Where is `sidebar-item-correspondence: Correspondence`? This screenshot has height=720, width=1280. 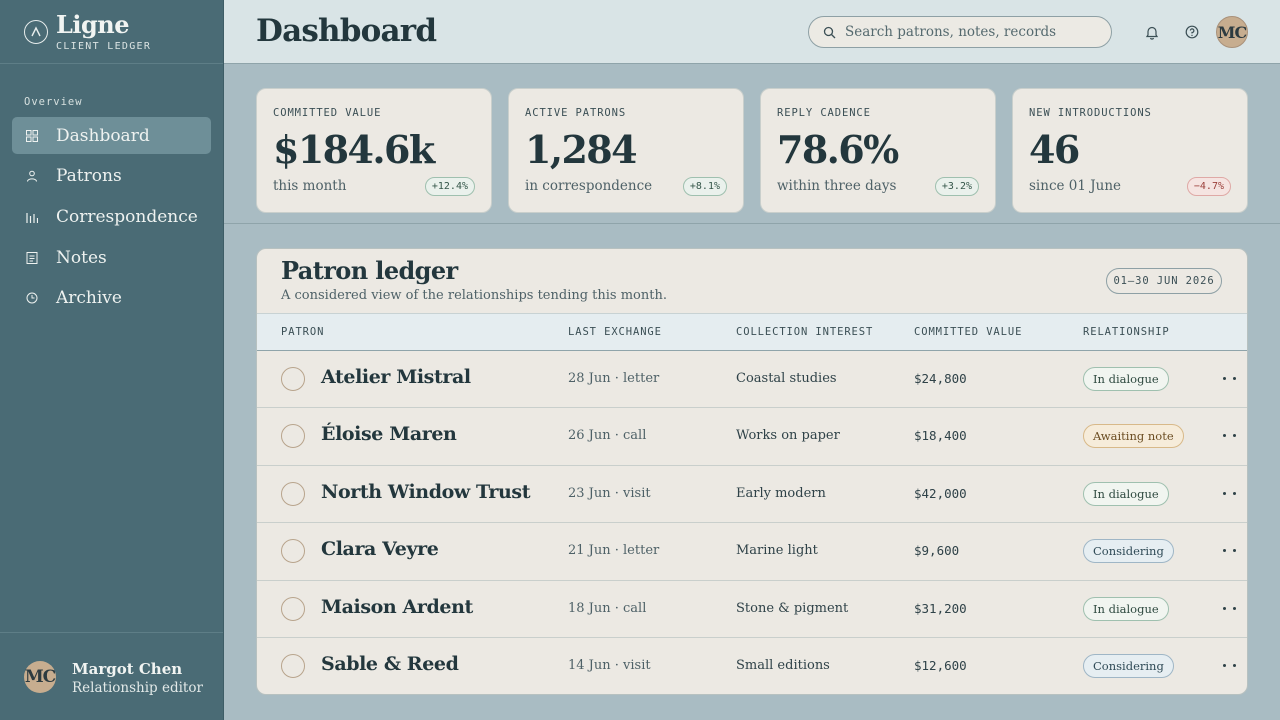
sidebar-item-correspondence: Correspondence is located at coordinates (111, 216).